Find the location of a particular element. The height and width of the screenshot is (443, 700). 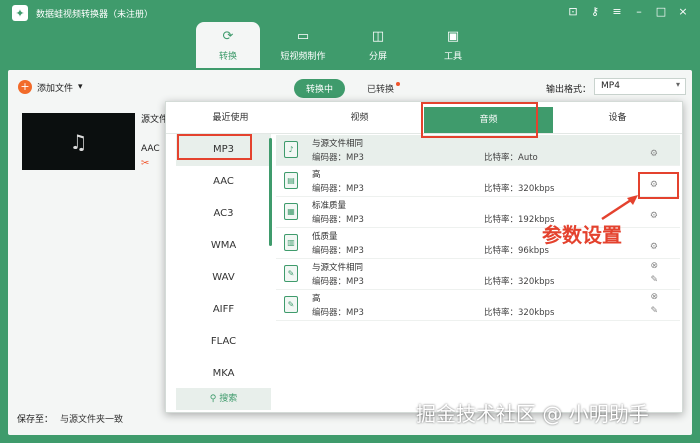

preset-bitrate: 比特率：96kbps is located at coordinates (516, 251).